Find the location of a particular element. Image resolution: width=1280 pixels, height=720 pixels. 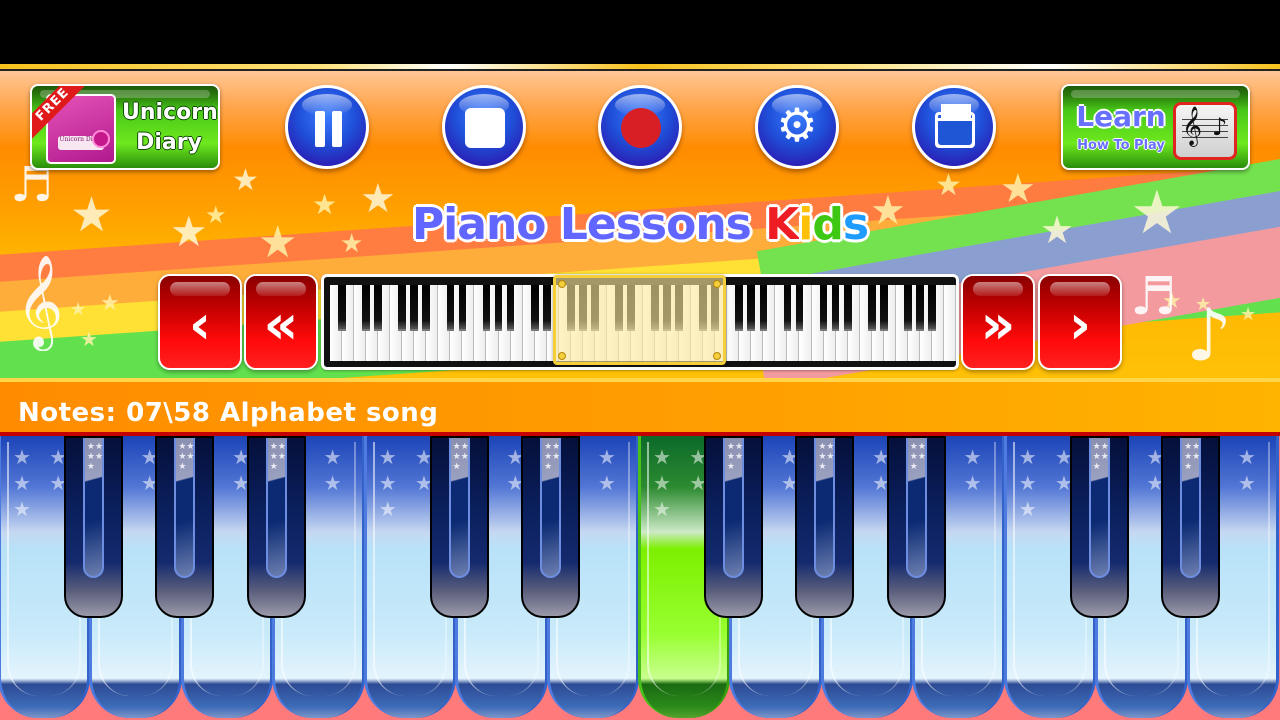

record-button is located at coordinates (640, 127).